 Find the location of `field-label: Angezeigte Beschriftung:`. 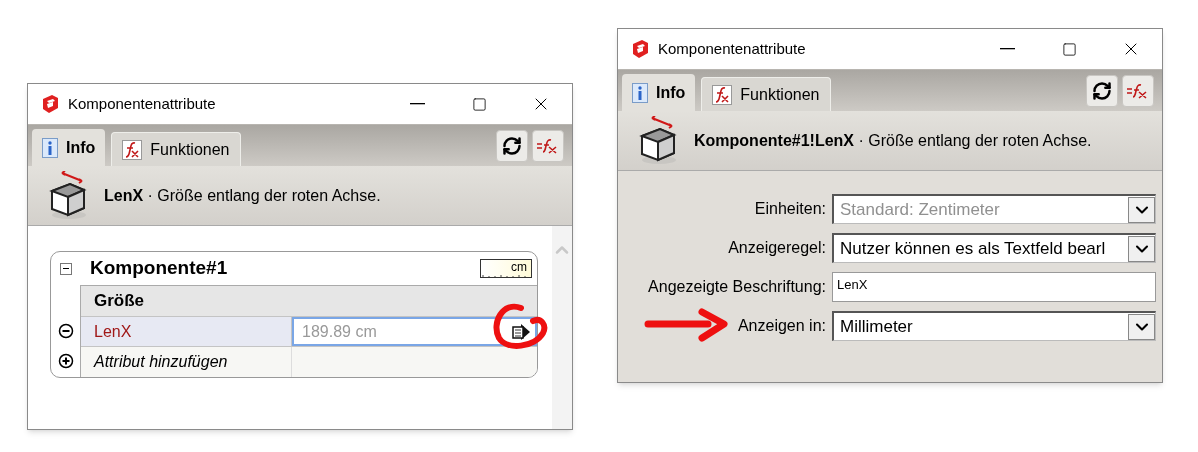

field-label: Angezeigte Beschriftung: is located at coordinates (737, 287).